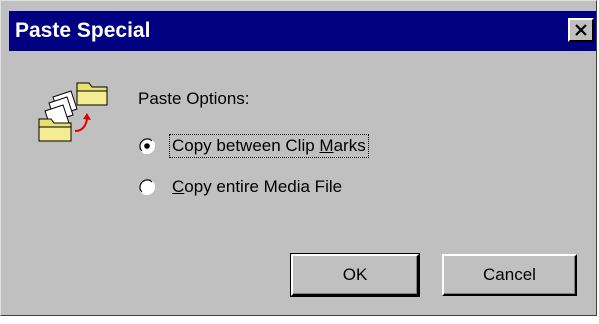 Image resolution: width=599 pixels, height=324 pixels. Describe the element at coordinates (178, 186) in the screenshot. I see `mnemonic-c: C` at that location.